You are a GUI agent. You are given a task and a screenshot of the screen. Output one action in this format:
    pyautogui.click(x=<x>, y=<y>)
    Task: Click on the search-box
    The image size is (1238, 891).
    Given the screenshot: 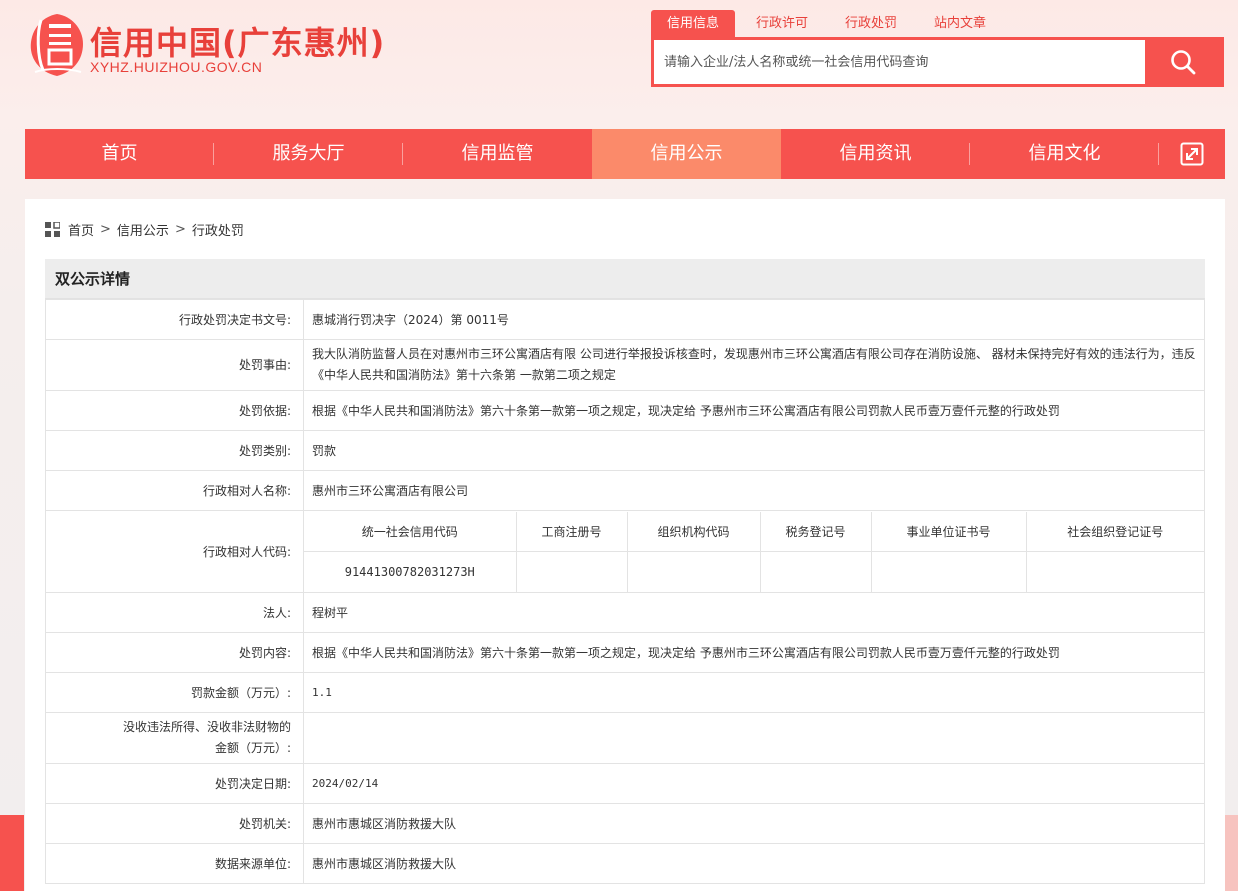 What is the action you would take?
    pyautogui.click(x=937, y=62)
    